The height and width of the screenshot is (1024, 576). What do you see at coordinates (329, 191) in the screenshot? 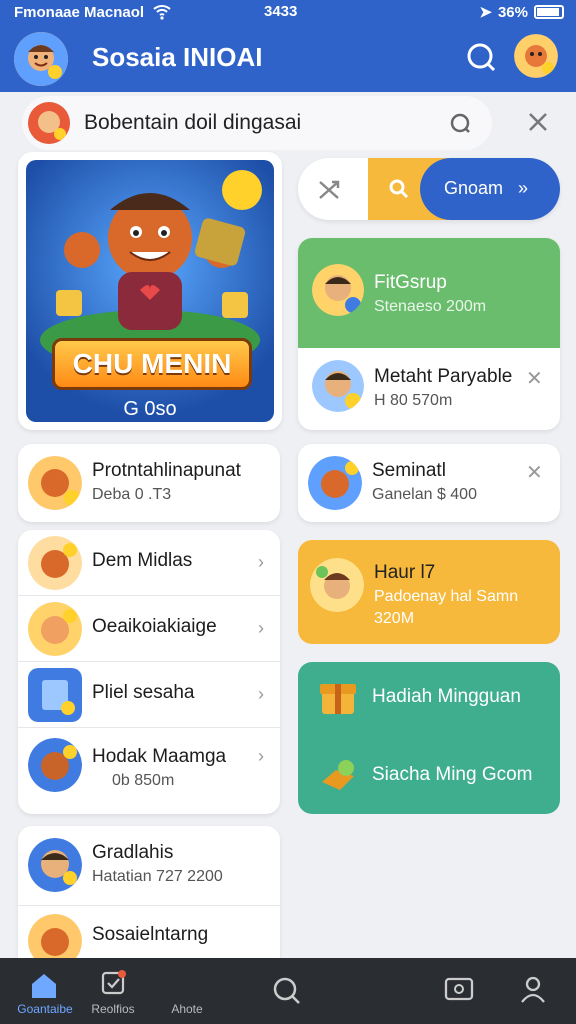
I see `shuffle-icon` at bounding box center [329, 191].